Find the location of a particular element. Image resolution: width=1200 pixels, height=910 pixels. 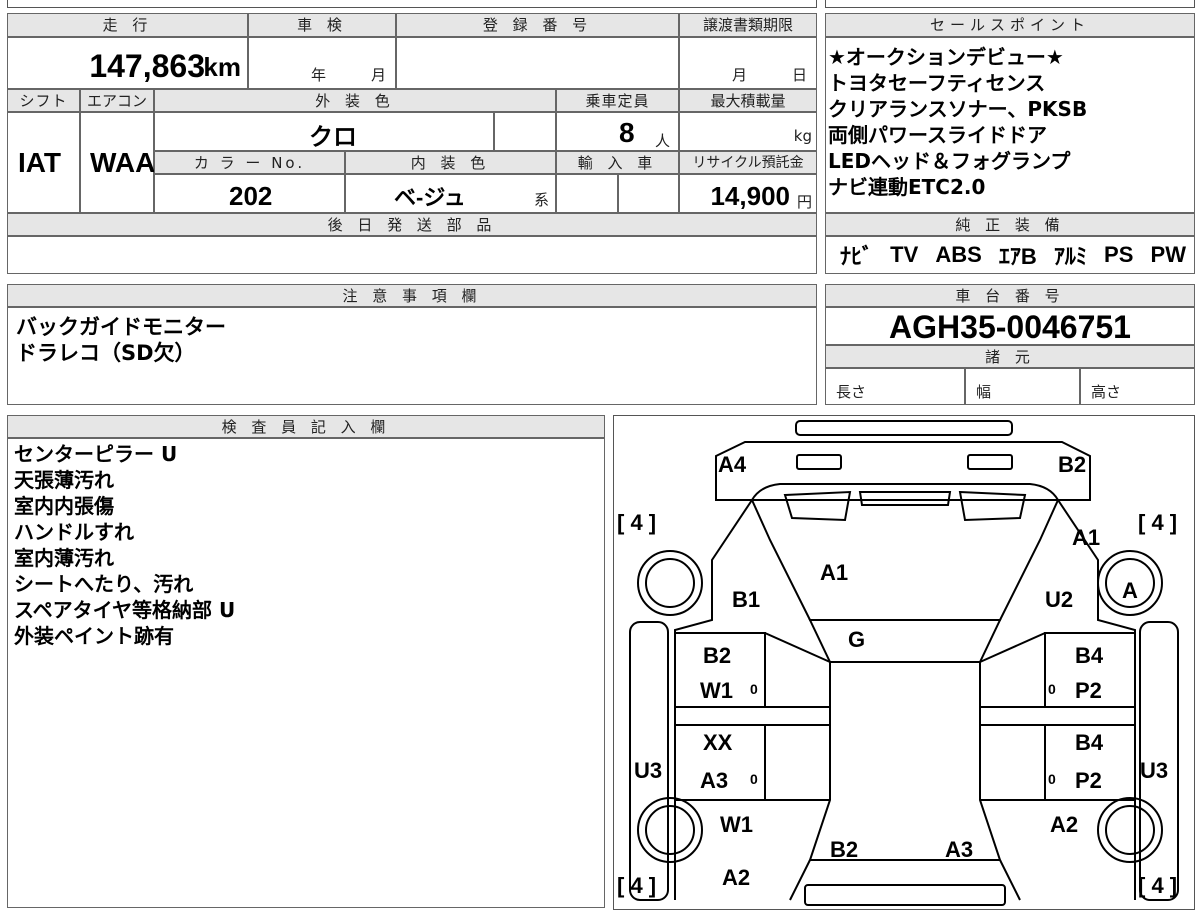

code-right-front-door-2: P2 is located at coordinates (1088, 690).